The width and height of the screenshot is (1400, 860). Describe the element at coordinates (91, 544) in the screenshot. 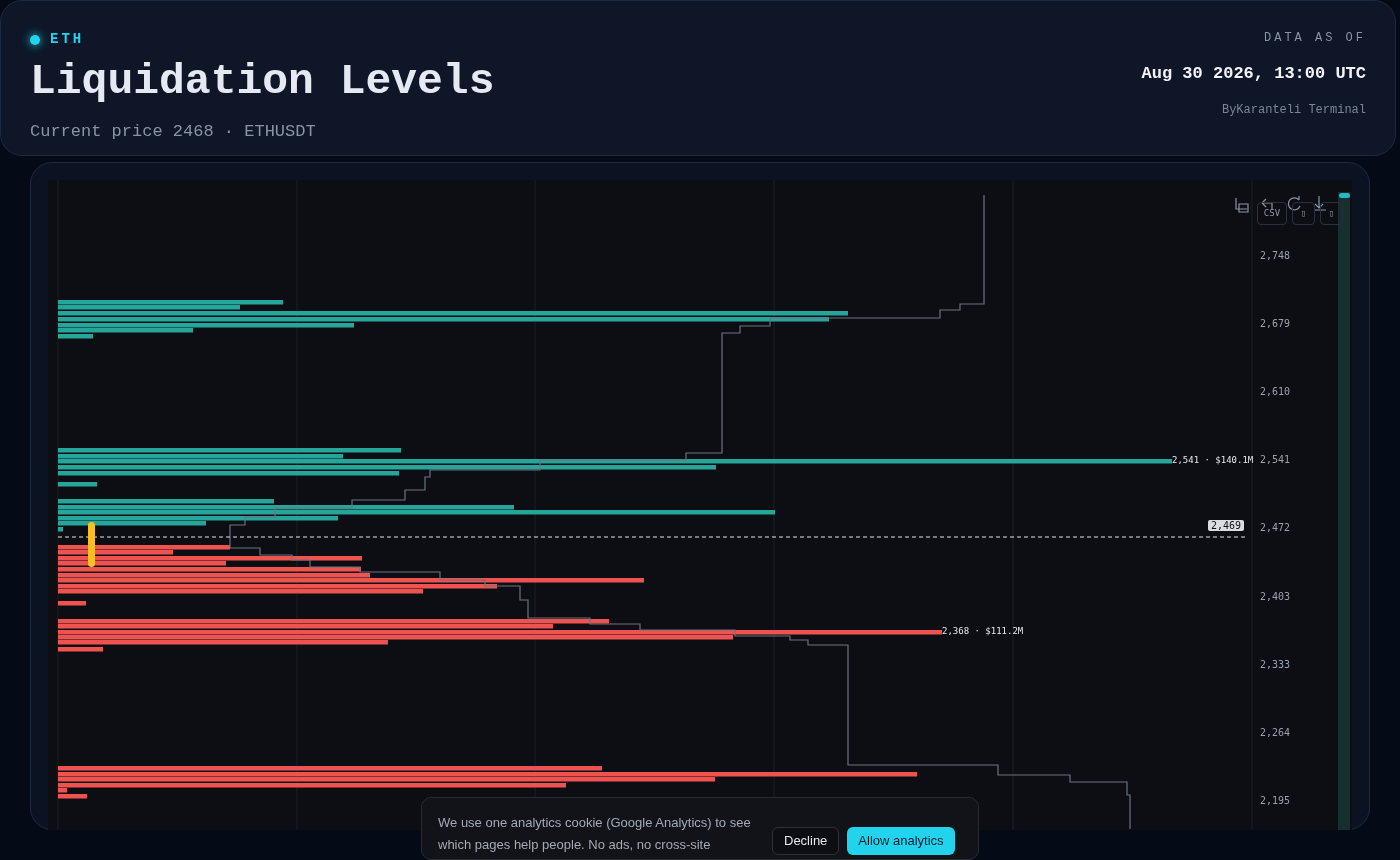

I see `price-marker` at that location.